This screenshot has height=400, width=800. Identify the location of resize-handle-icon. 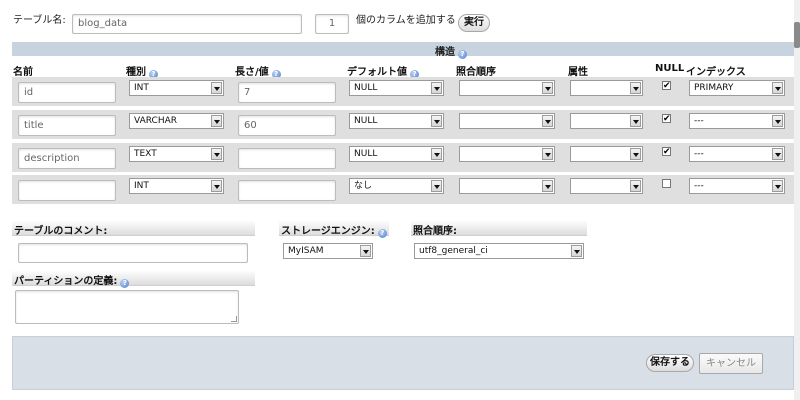
(234, 319).